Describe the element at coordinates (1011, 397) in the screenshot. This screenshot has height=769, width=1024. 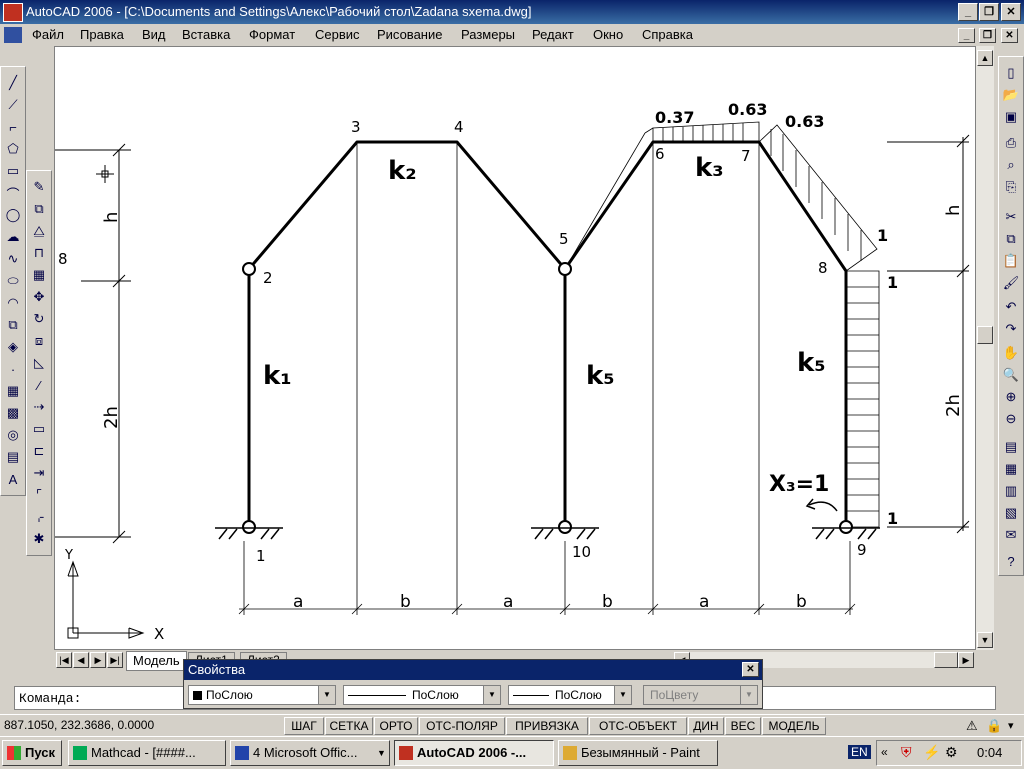
I see `zoom-window-icon: ⊕` at that location.